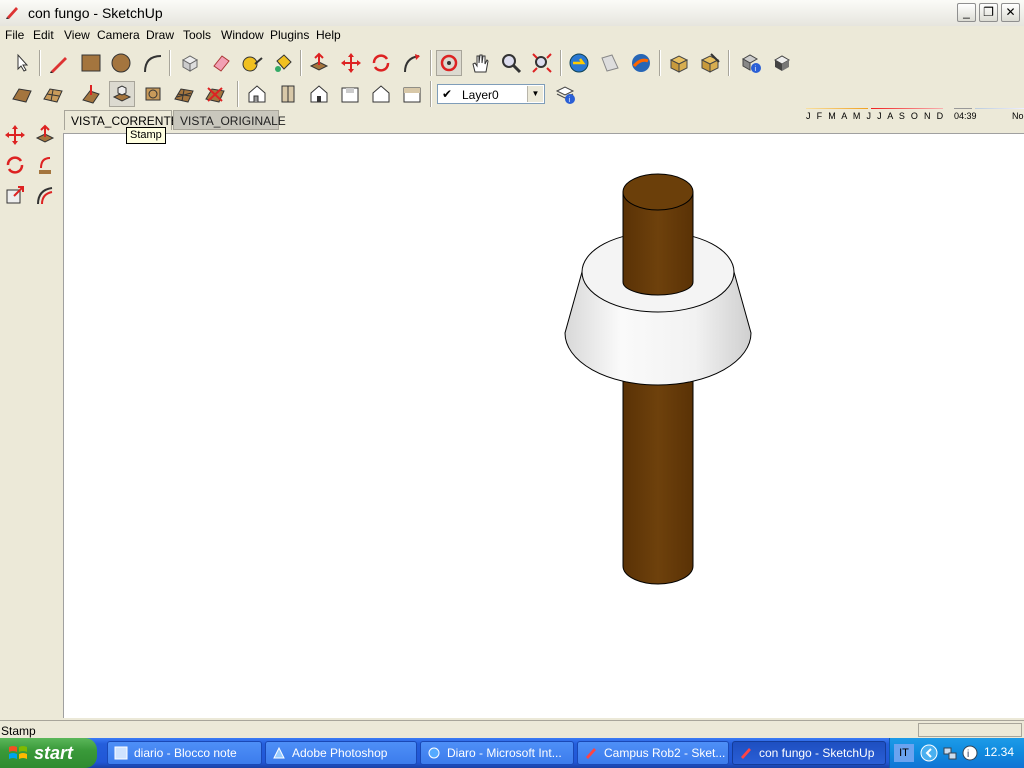 The width and height of the screenshot is (1024, 768). Describe the element at coordinates (197, 35) in the screenshot. I see `menu-tools: Tools` at that location.